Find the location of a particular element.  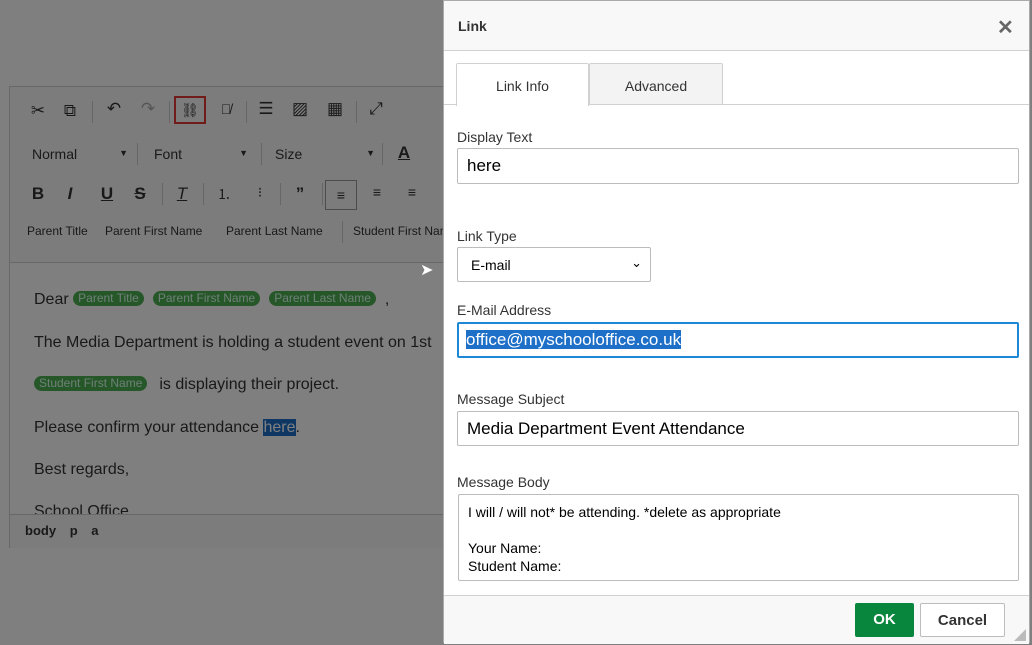

link-type-value: E-mail is located at coordinates (491, 265).